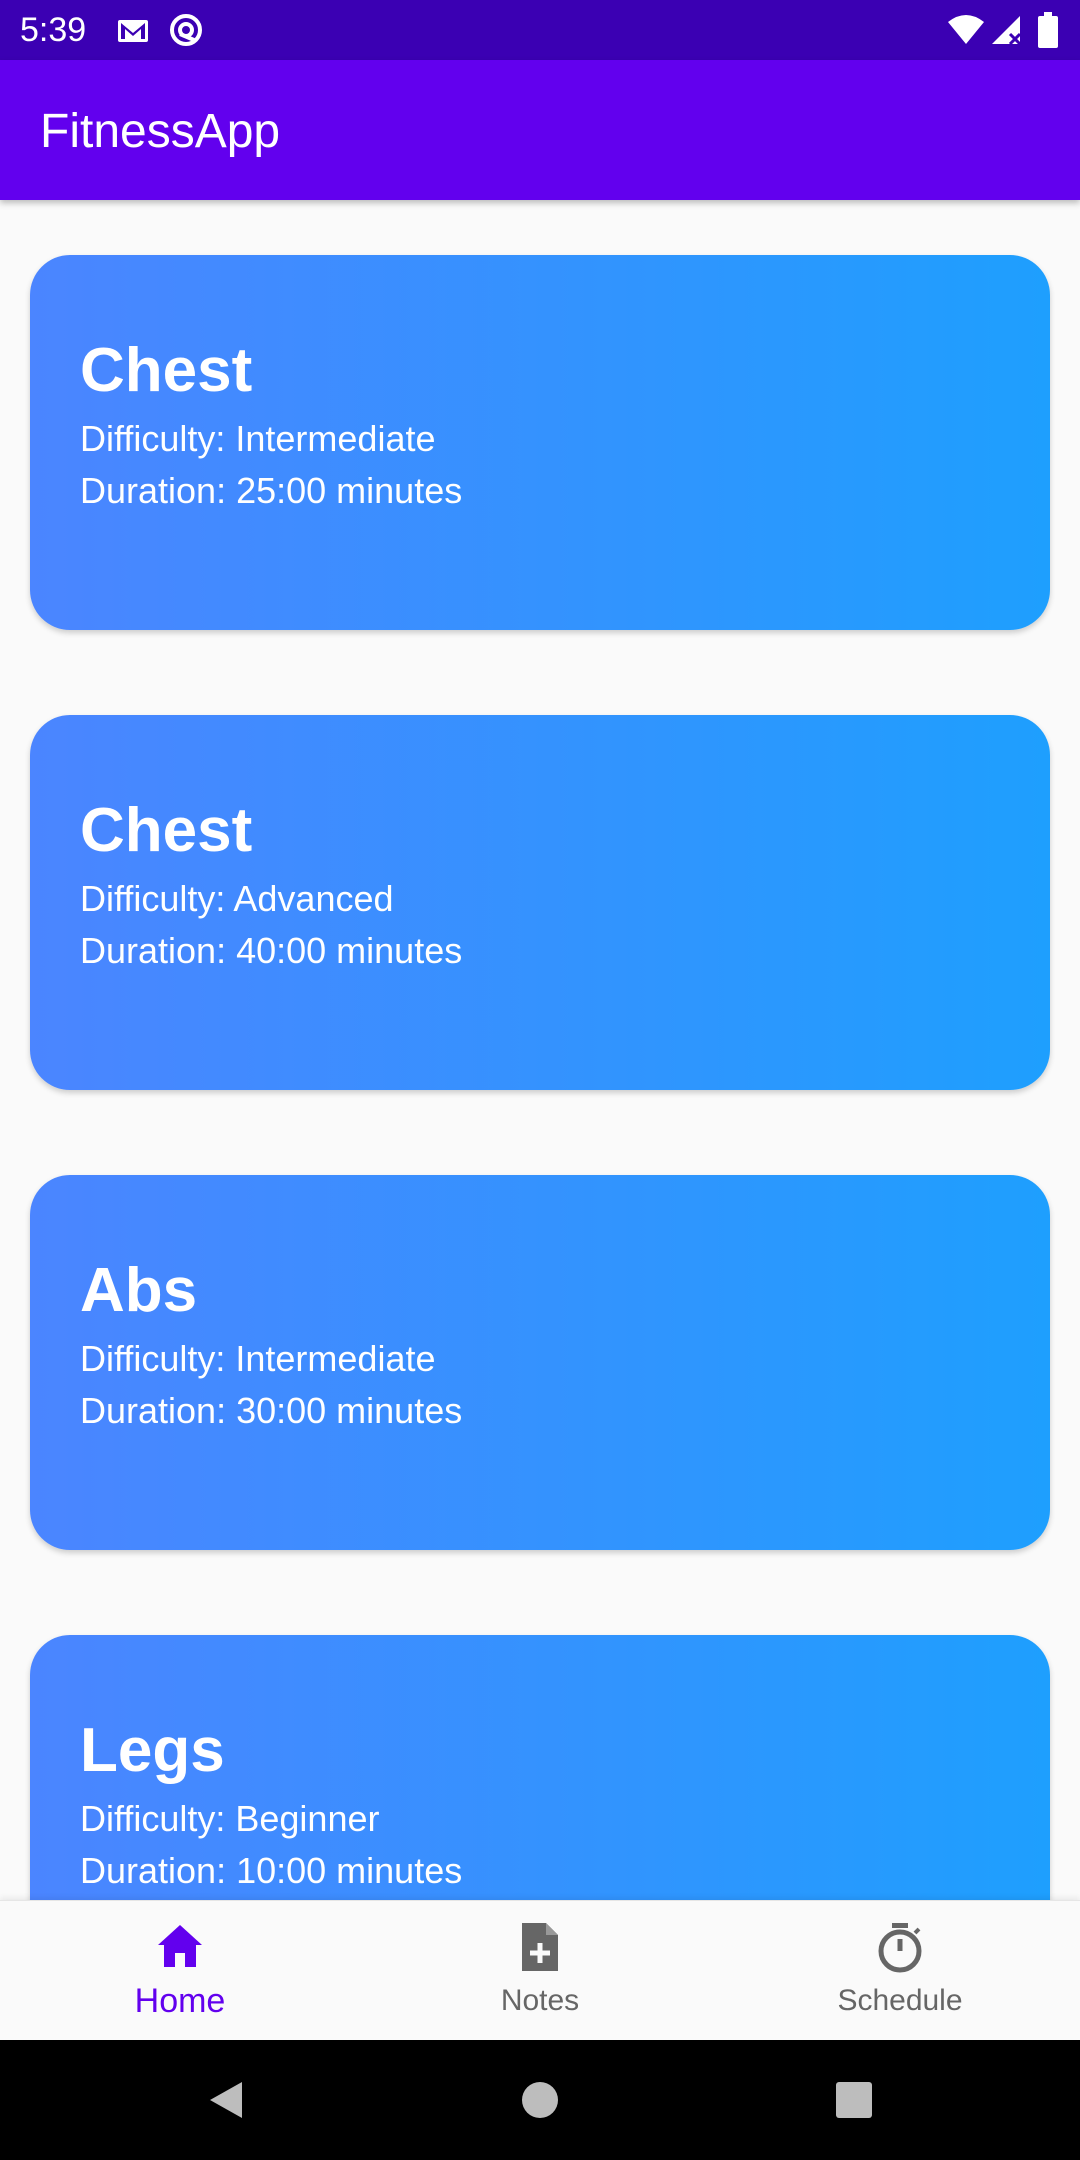 The width and height of the screenshot is (1080, 2160). Describe the element at coordinates (854, 2100) in the screenshot. I see `recents-icon` at that location.